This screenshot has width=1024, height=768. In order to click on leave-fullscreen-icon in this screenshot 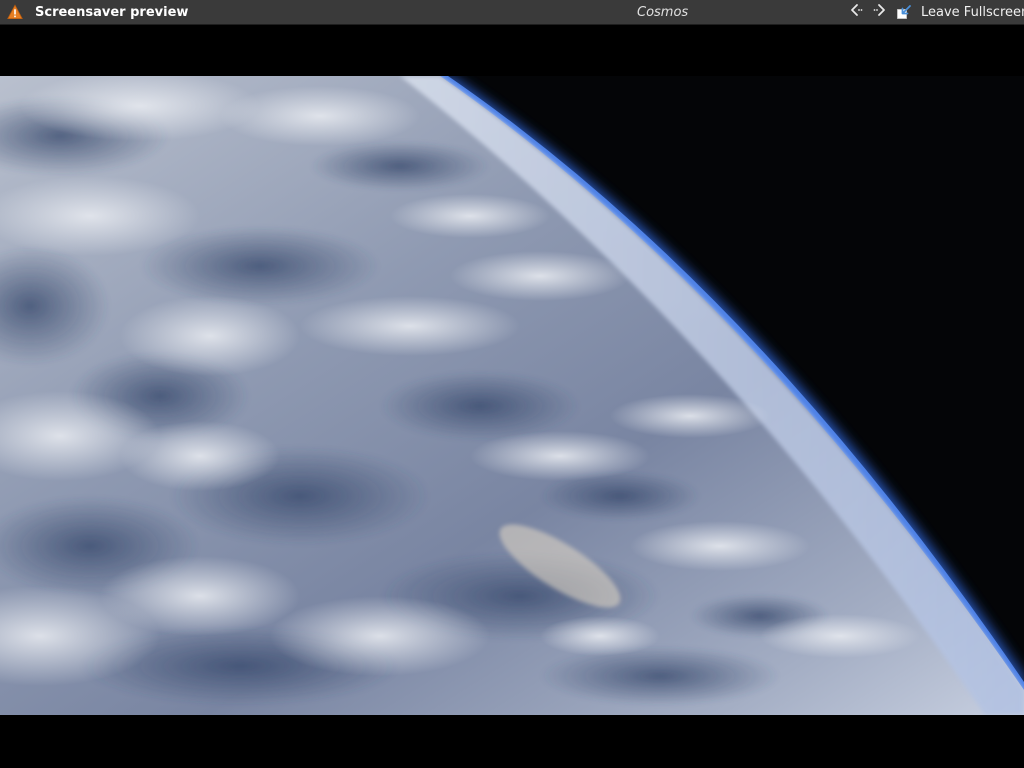, I will do `click(904, 12)`.